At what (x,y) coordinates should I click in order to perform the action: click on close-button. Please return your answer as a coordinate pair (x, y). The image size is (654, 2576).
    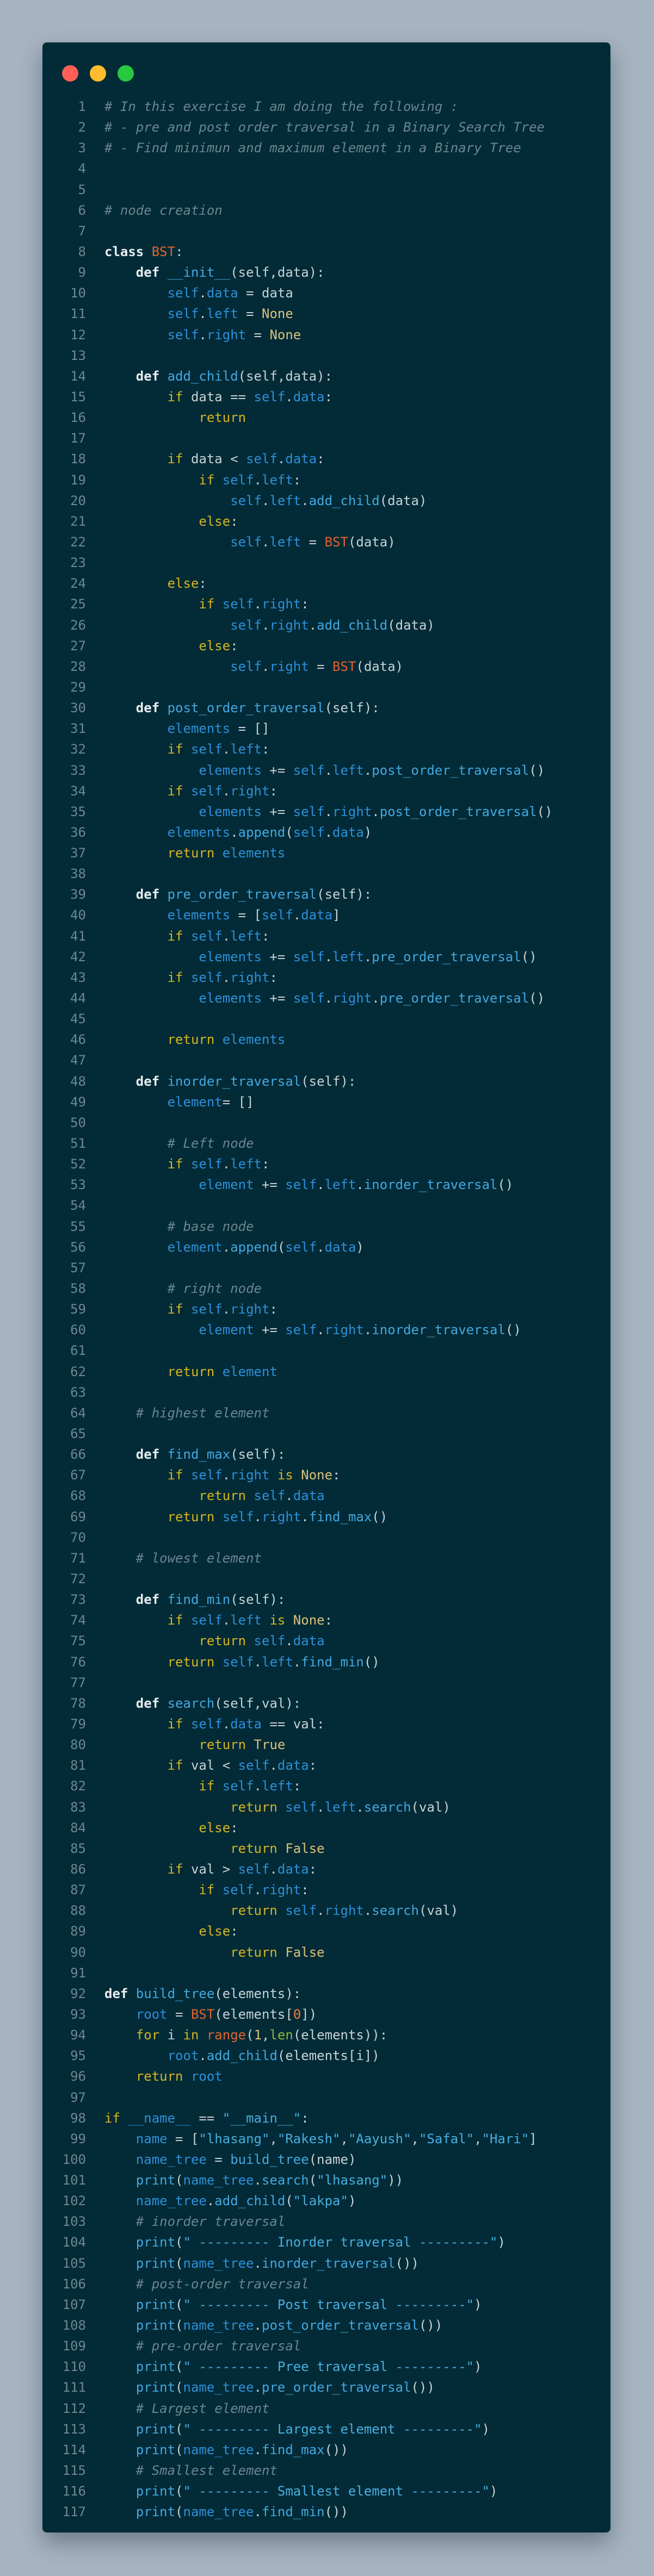
    Looking at the image, I should click on (70, 73).